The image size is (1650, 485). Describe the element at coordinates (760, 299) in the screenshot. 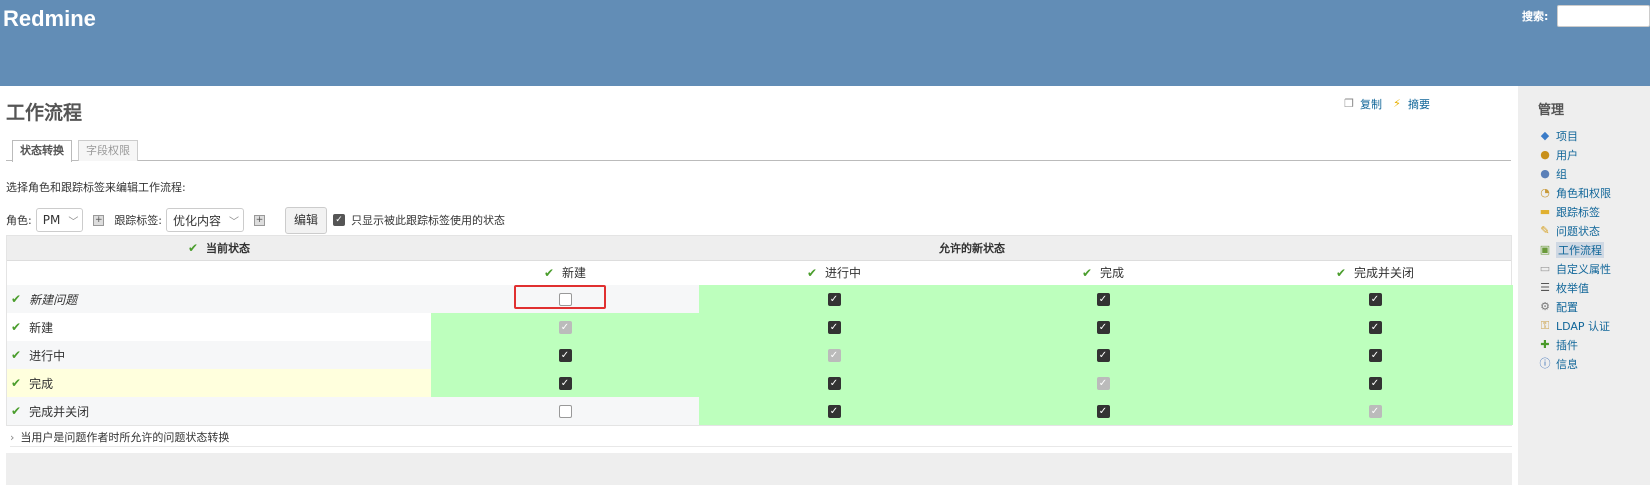

I see `table-row: ✔ 新建问题` at that location.